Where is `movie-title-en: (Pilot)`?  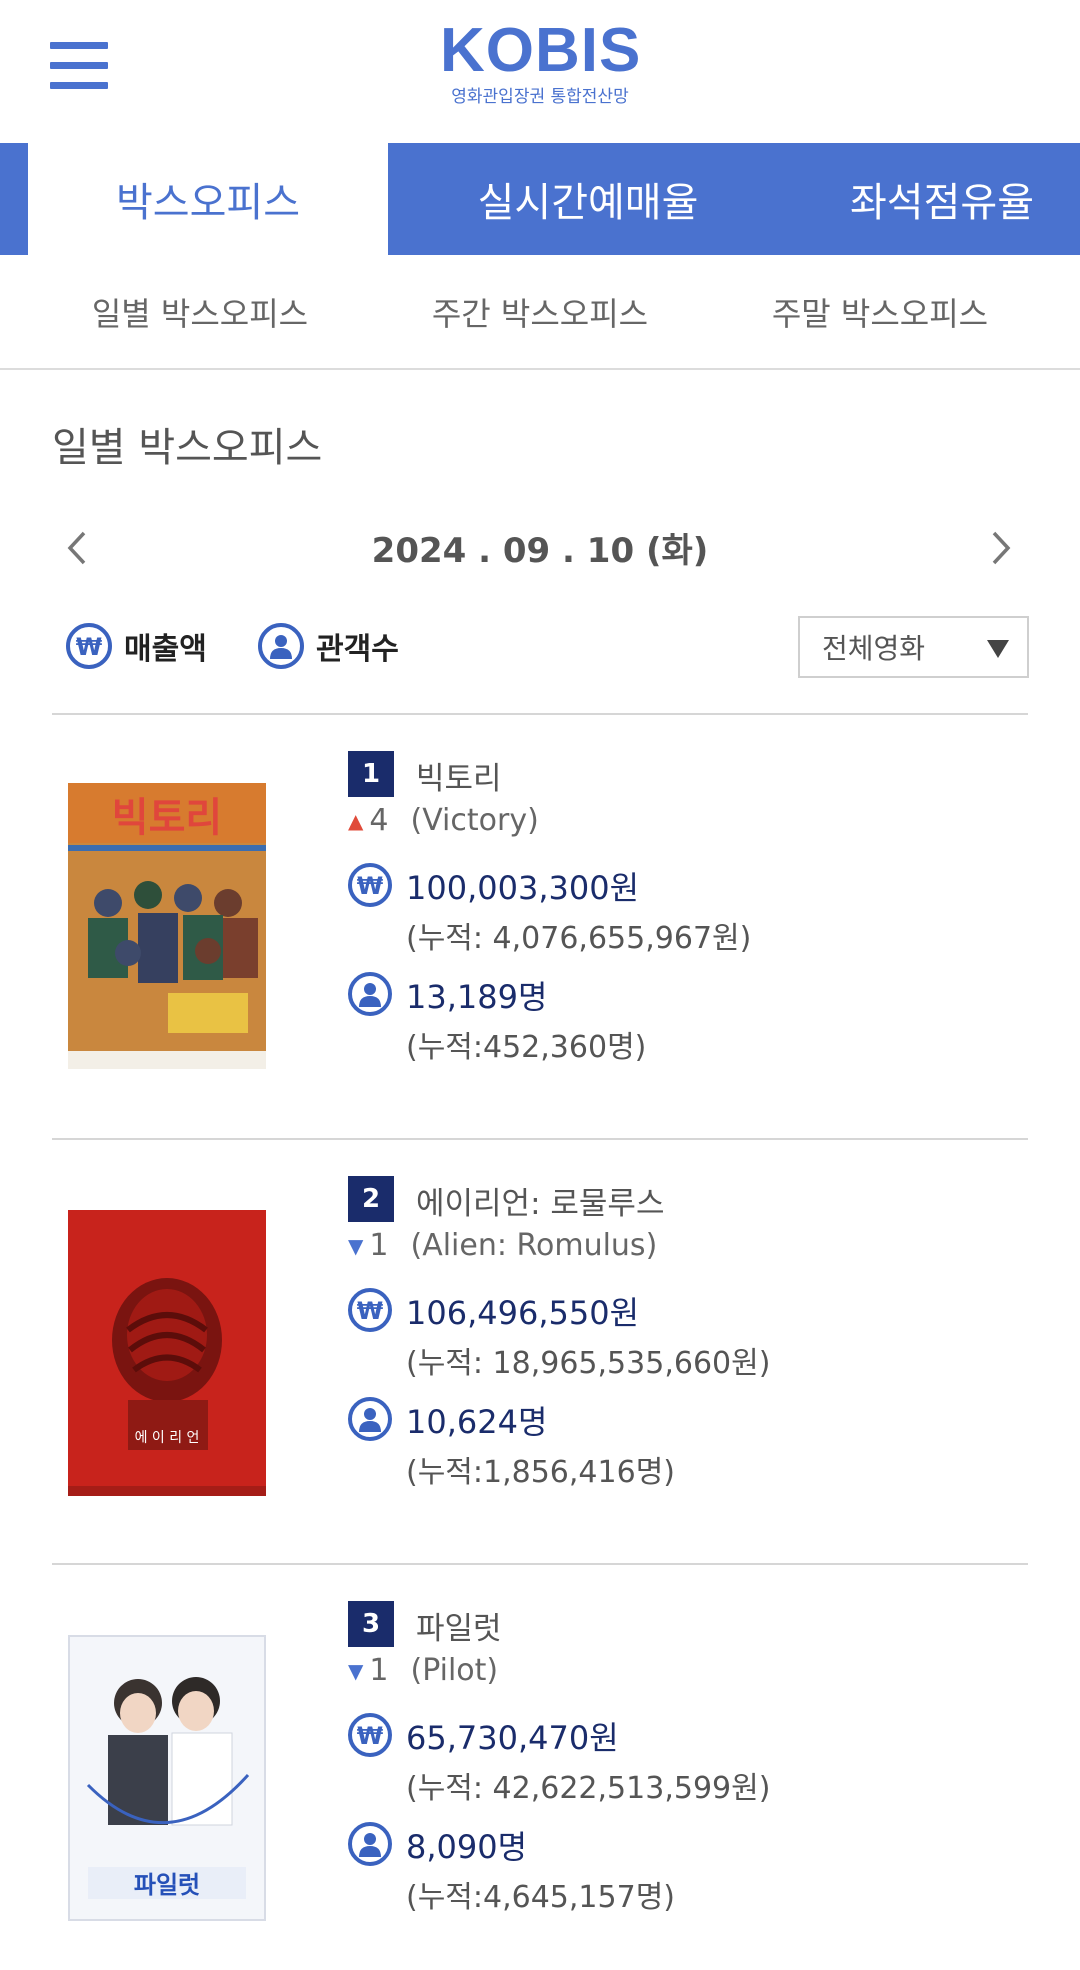 movie-title-en: (Pilot) is located at coordinates (454, 1670).